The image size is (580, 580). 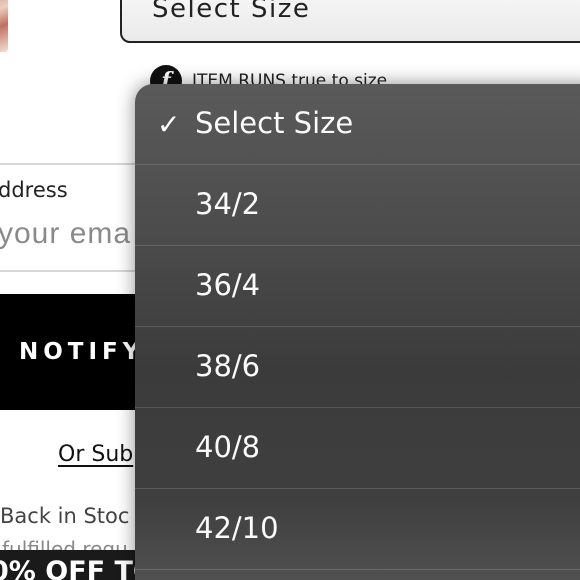 What do you see at coordinates (357, 448) in the screenshot?
I see `size-option-40-8: 40/8` at bounding box center [357, 448].